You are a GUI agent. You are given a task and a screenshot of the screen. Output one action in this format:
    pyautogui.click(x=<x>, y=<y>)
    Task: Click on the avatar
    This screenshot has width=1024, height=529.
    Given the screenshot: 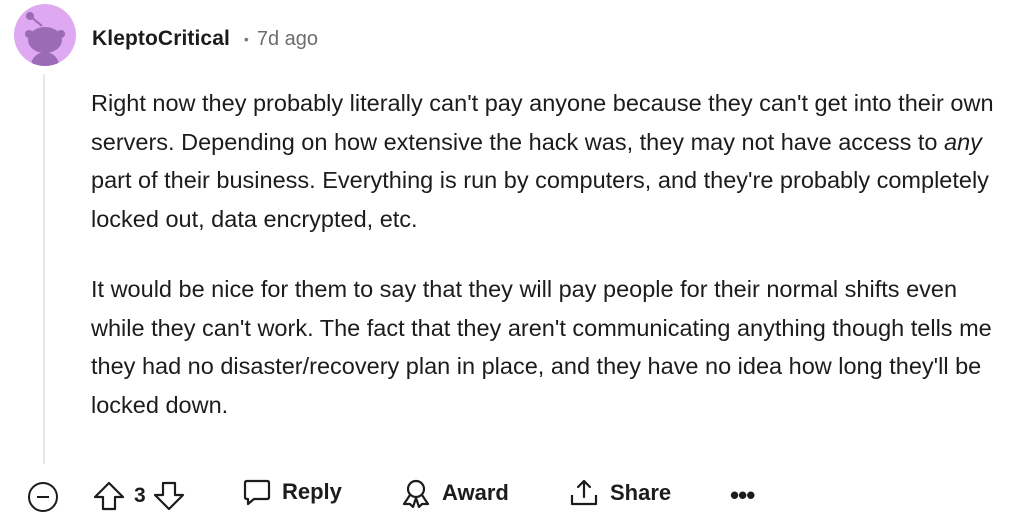 What is the action you would take?
    pyautogui.click(x=45, y=35)
    